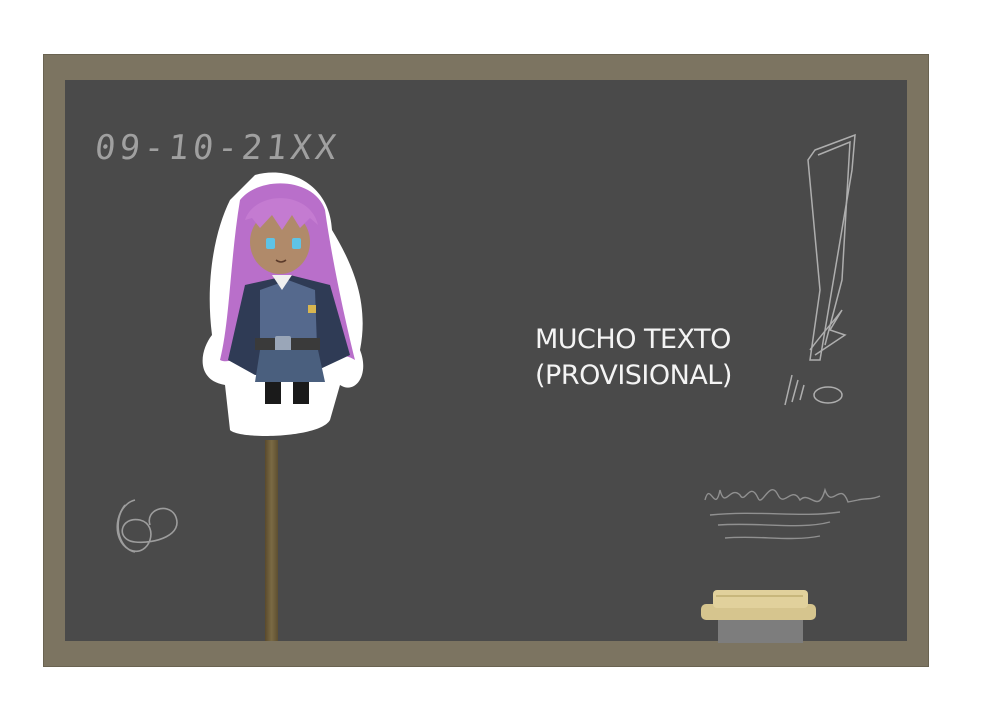  Describe the element at coordinates (760, 615) in the screenshot. I see `chalk-eraser` at that location.